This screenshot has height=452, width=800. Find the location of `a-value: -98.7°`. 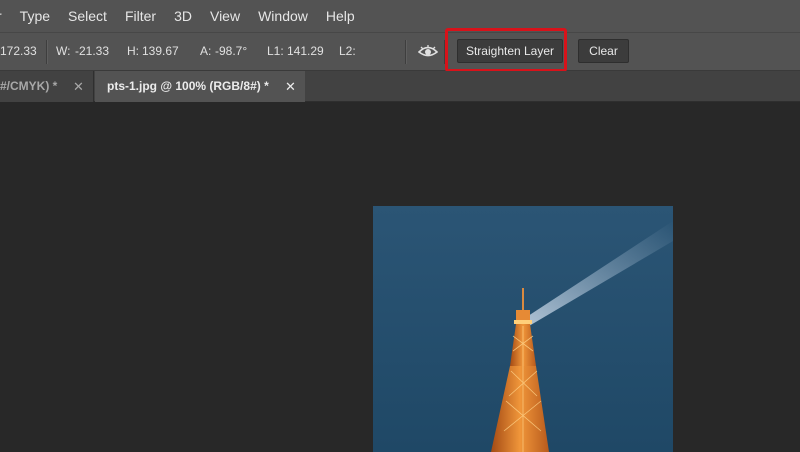

a-value: -98.7° is located at coordinates (231, 51).